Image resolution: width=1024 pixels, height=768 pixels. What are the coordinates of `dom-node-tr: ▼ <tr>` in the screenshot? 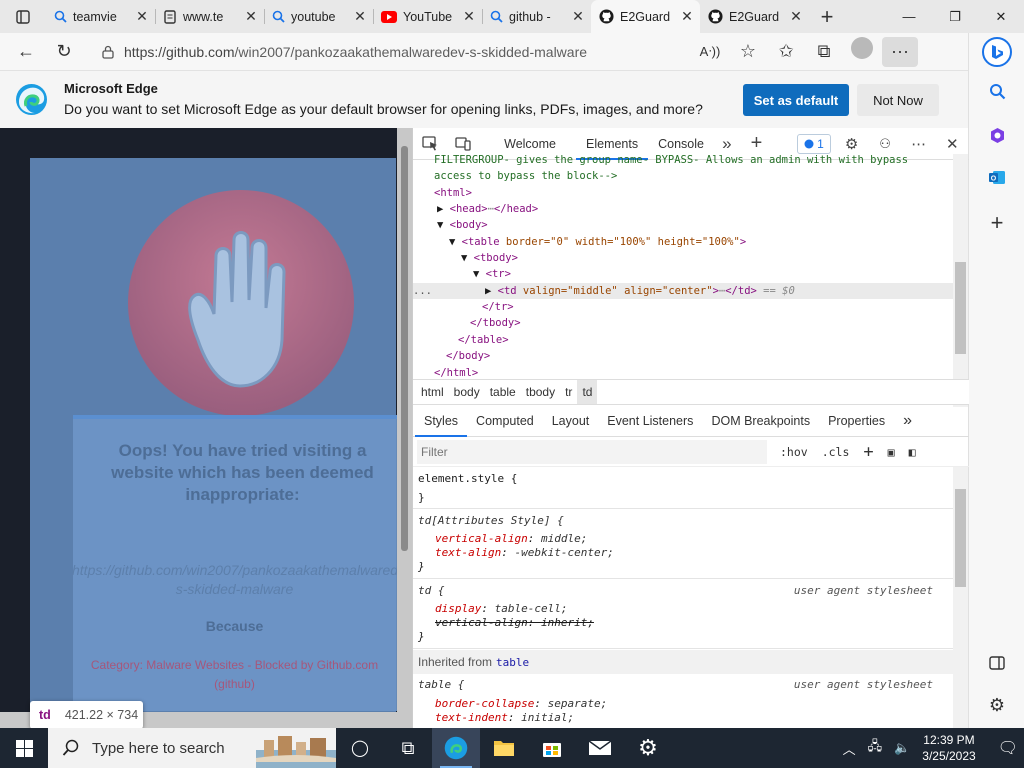 It's located at (713, 274).